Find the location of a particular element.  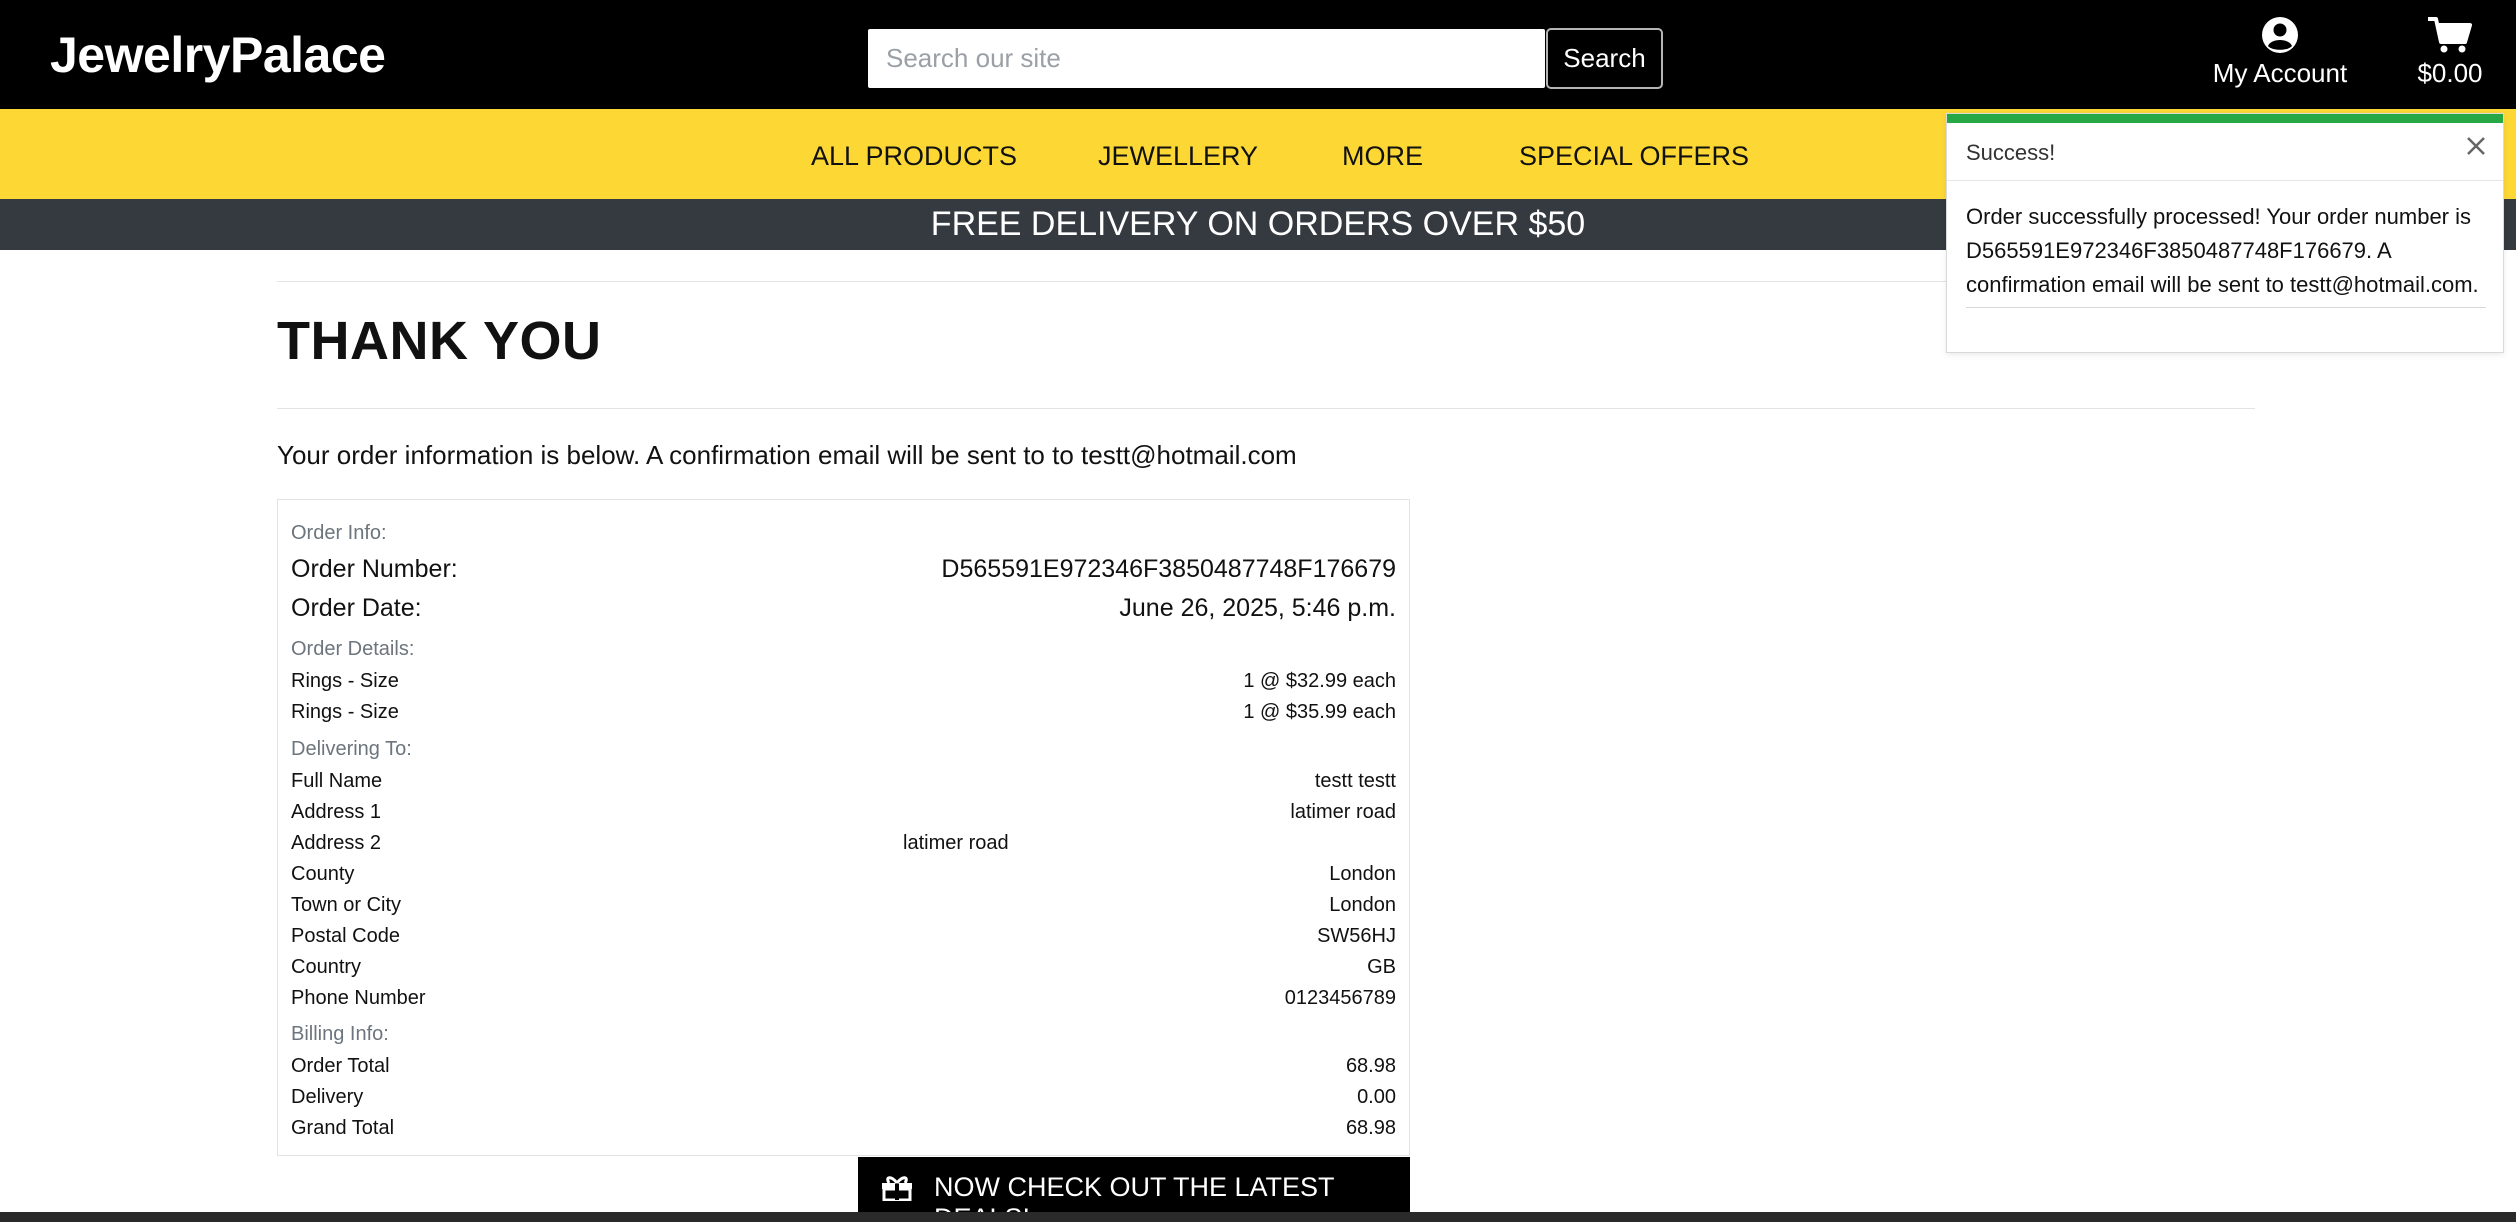

order-item-qty-price: 1 @ $35.99 each is located at coordinates (1319, 712).